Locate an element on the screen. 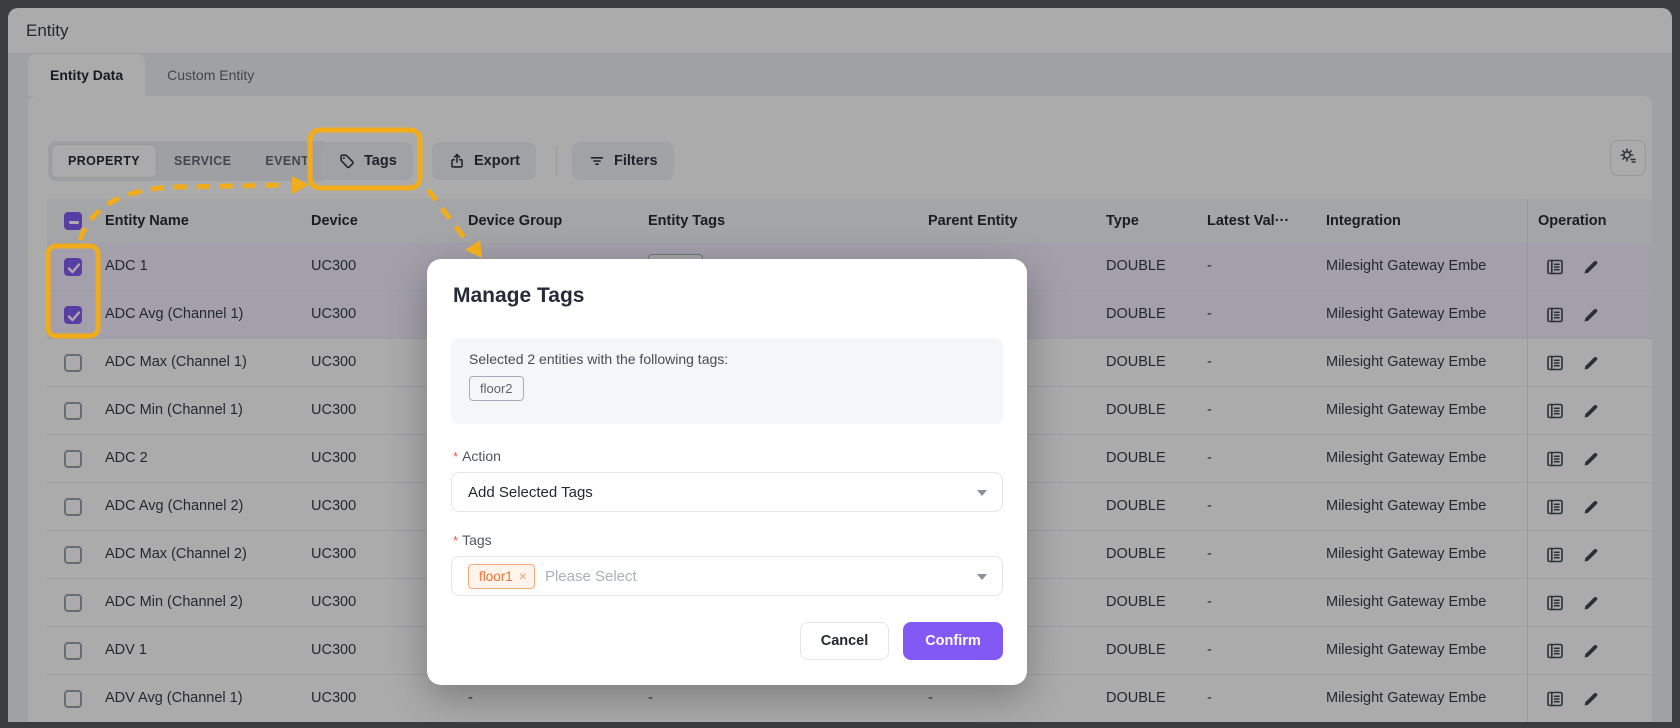 This screenshot has height=728, width=1680. remove-tag-icon: × is located at coordinates (523, 576).